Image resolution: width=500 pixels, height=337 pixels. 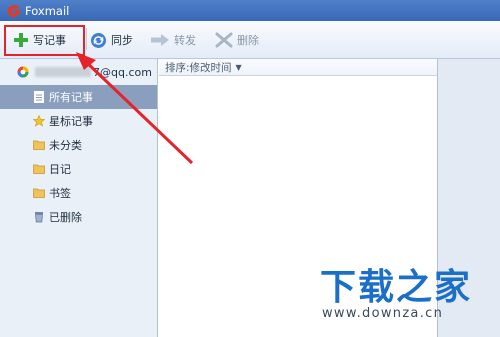 What do you see at coordinates (198, 67) in the screenshot?
I see `sort-label: 排序:修改时间` at bounding box center [198, 67].